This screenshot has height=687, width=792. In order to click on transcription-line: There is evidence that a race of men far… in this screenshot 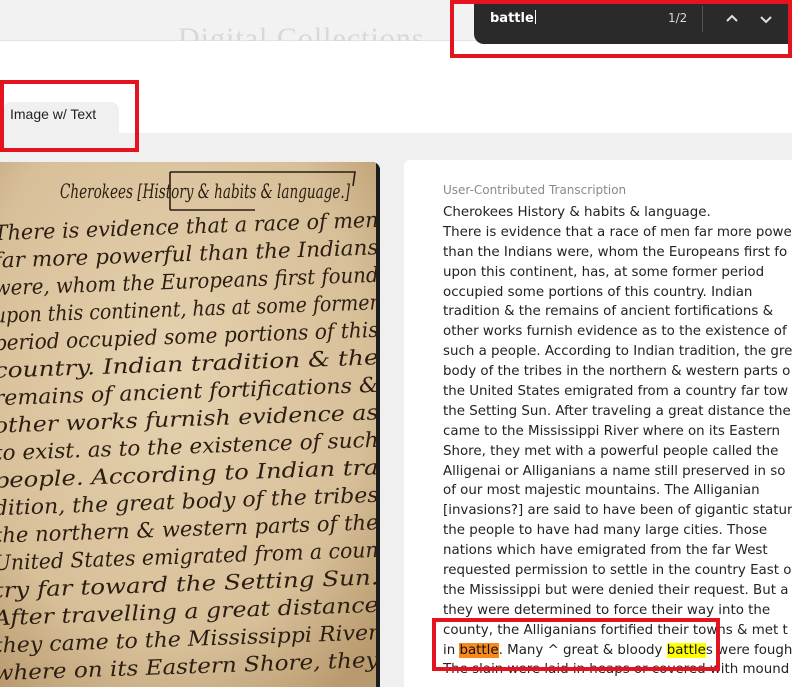, I will do `click(617, 232)`.